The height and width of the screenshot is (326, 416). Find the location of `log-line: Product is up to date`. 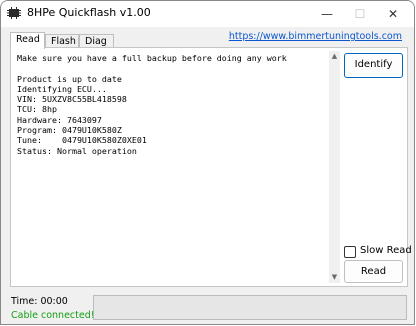

log-line: Product is up to date is located at coordinates (69, 78).